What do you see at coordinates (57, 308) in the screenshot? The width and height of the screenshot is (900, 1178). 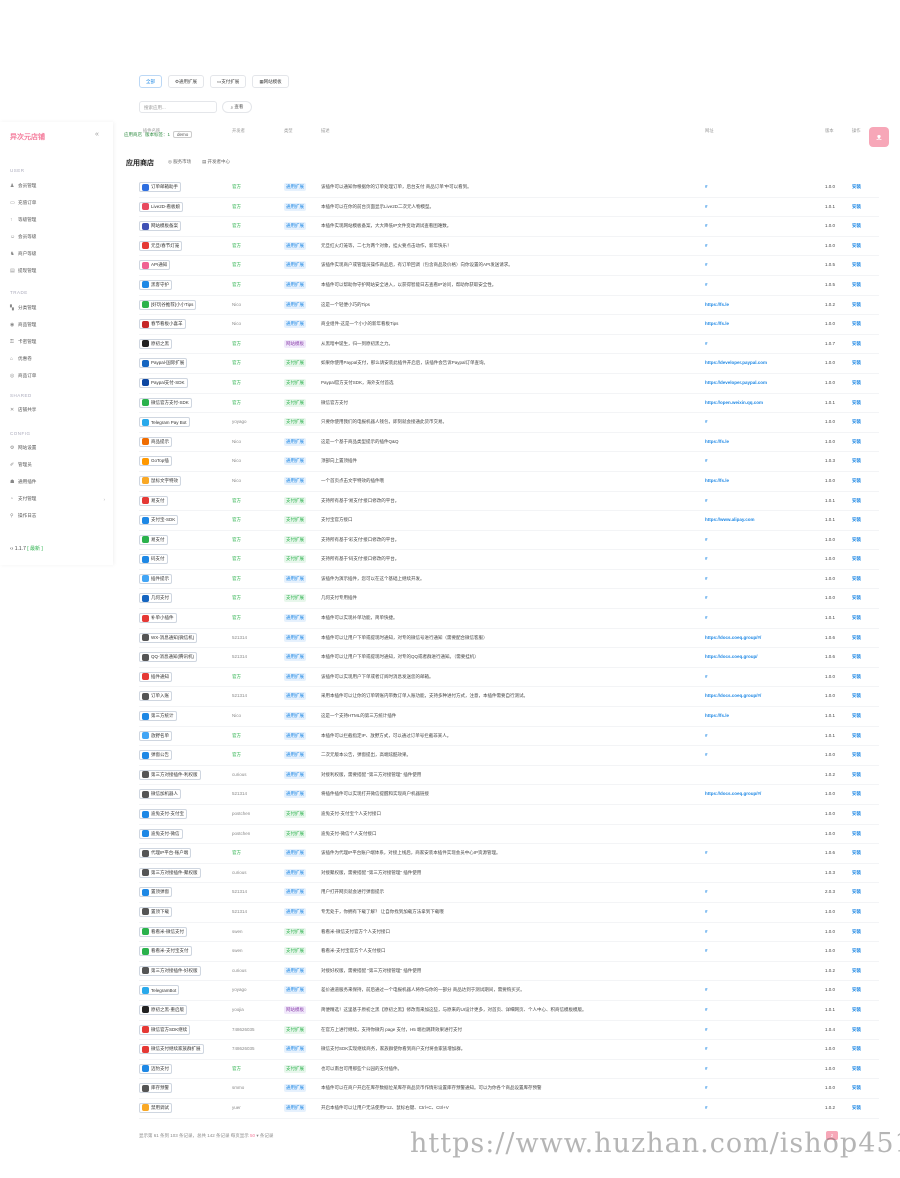 I see `sidebar-item-category: ▚ 分类管理` at bounding box center [57, 308].